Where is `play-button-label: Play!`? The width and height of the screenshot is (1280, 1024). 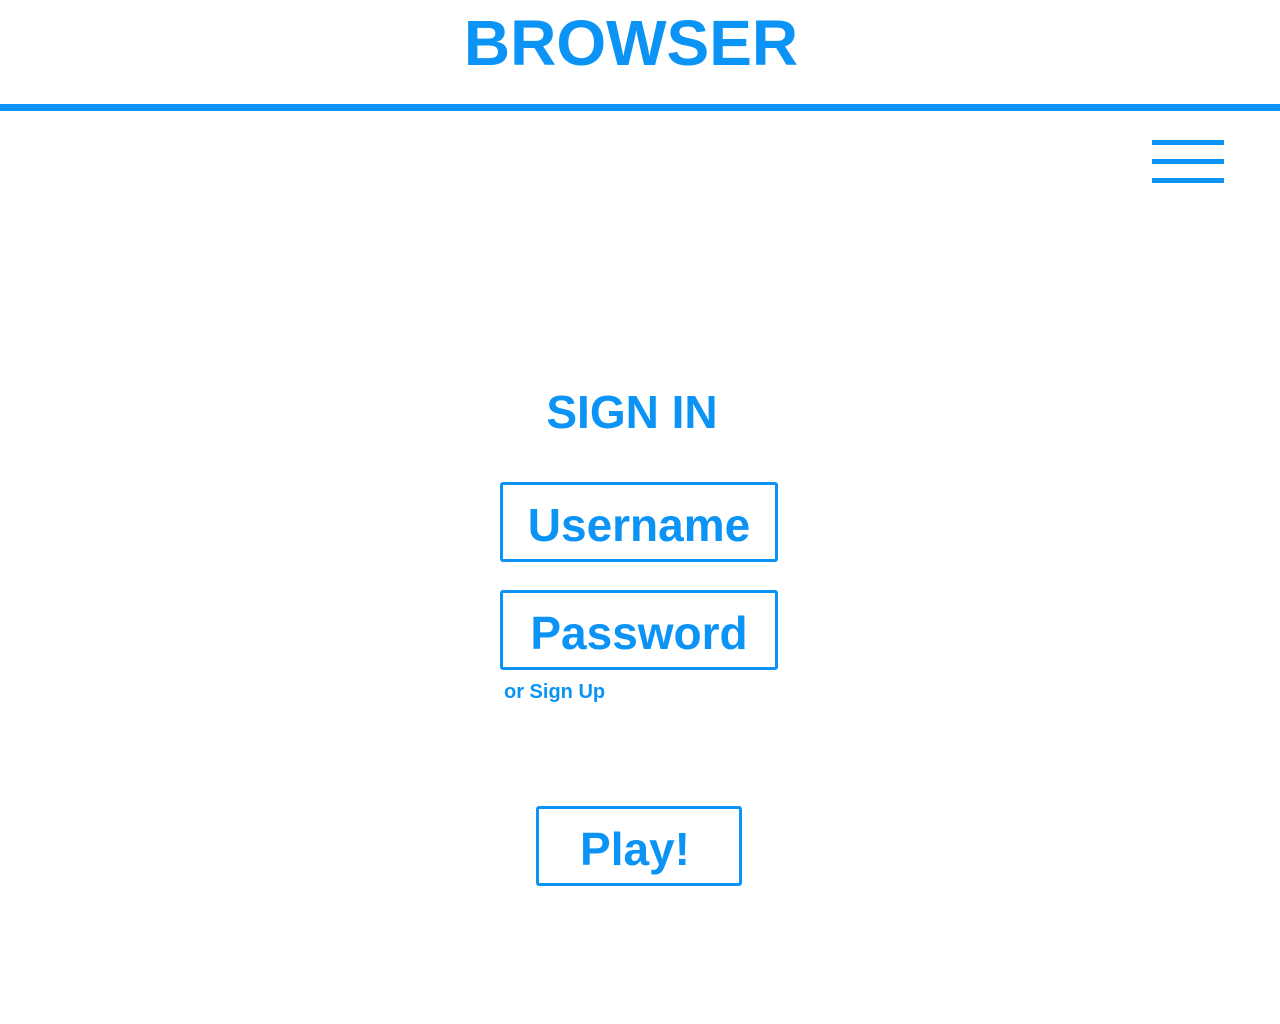 play-button-label: Play! is located at coordinates (635, 849).